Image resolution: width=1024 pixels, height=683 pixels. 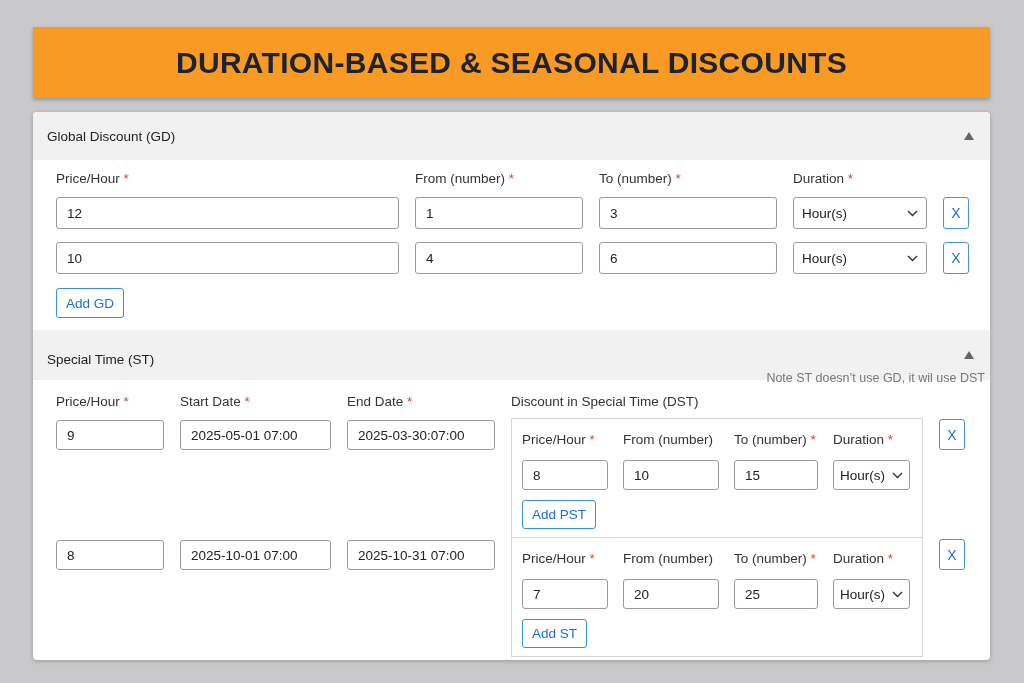 What do you see at coordinates (499, 213) in the screenshot?
I see `from-input: 1` at bounding box center [499, 213].